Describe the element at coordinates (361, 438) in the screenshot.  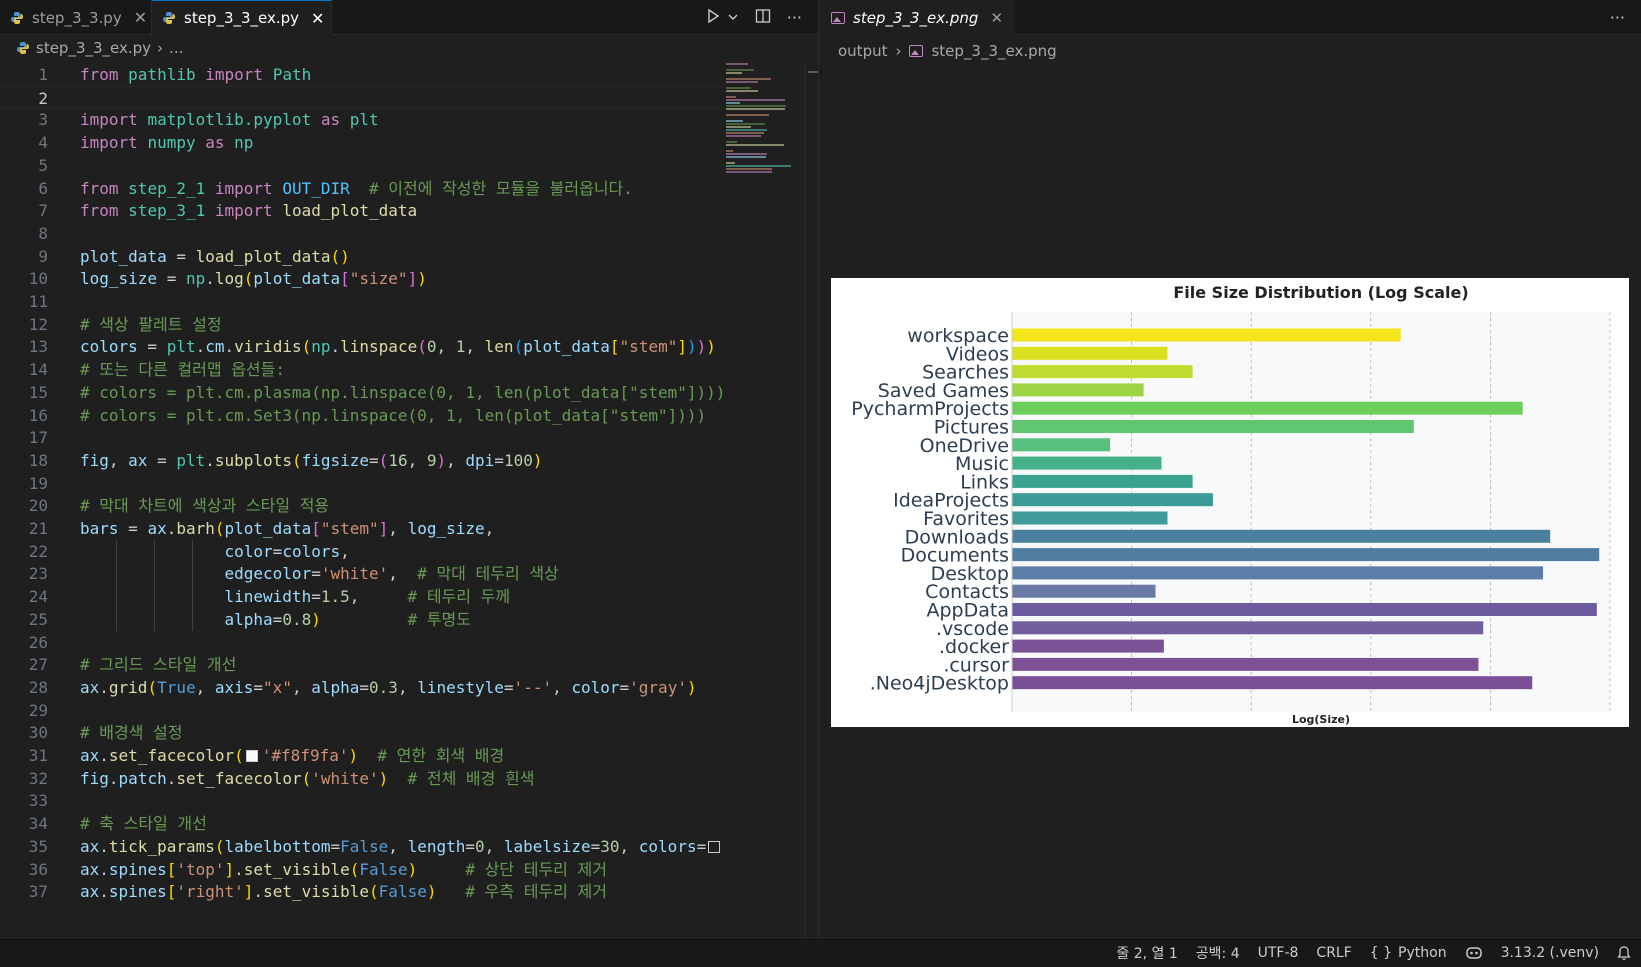
I see `code-line: 17` at that location.